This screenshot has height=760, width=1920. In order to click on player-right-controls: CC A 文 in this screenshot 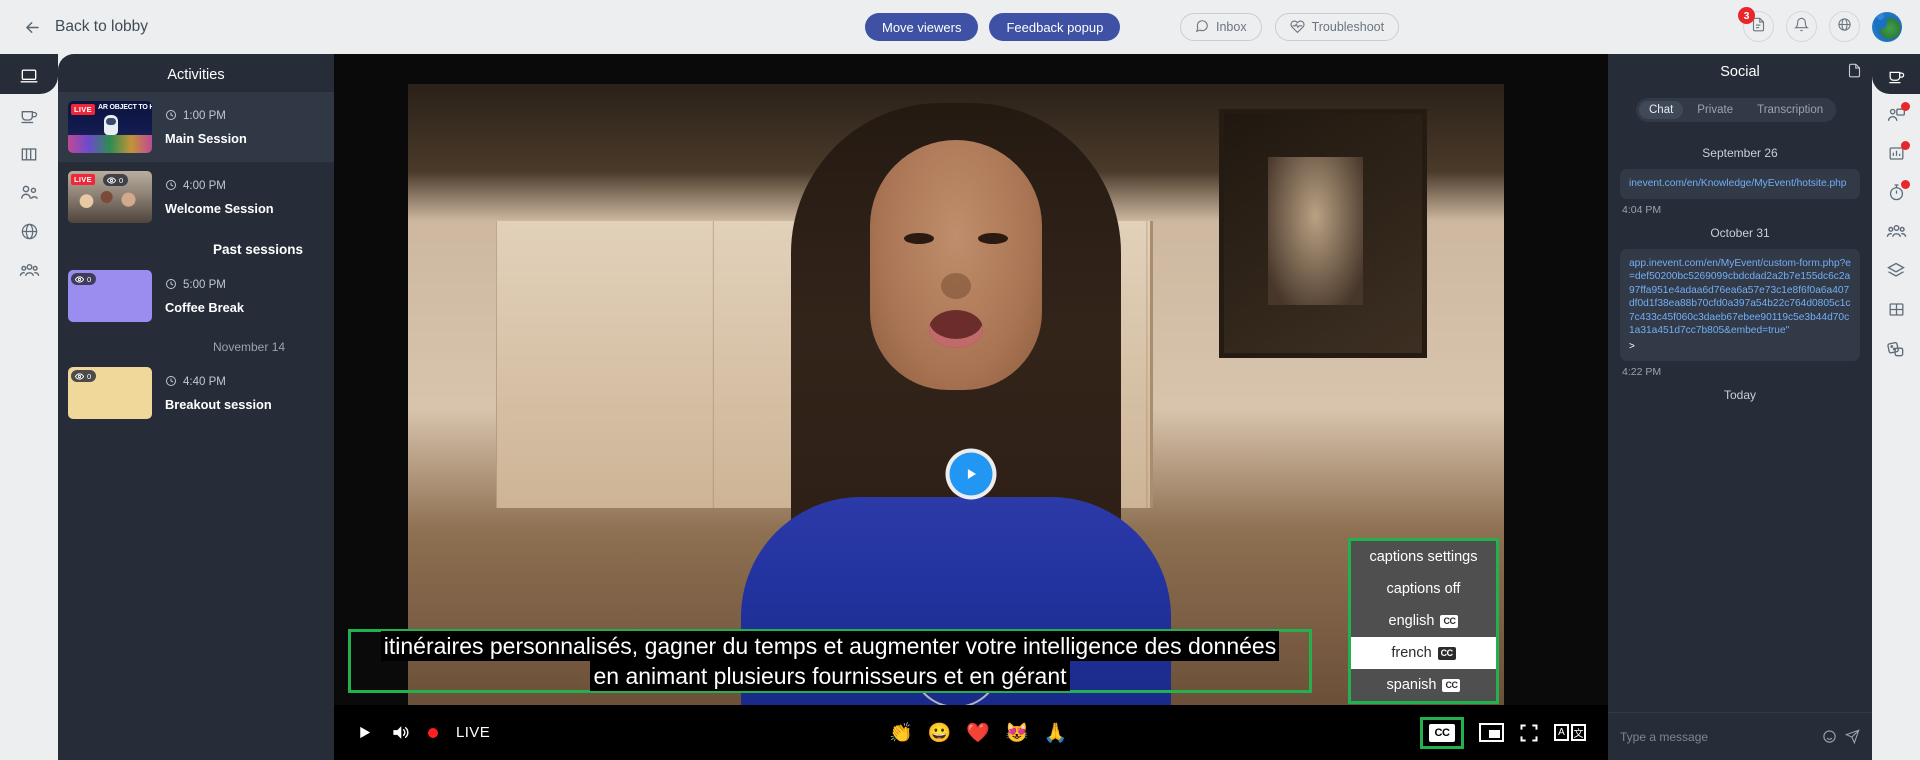, I will do `click(1503, 732)`.